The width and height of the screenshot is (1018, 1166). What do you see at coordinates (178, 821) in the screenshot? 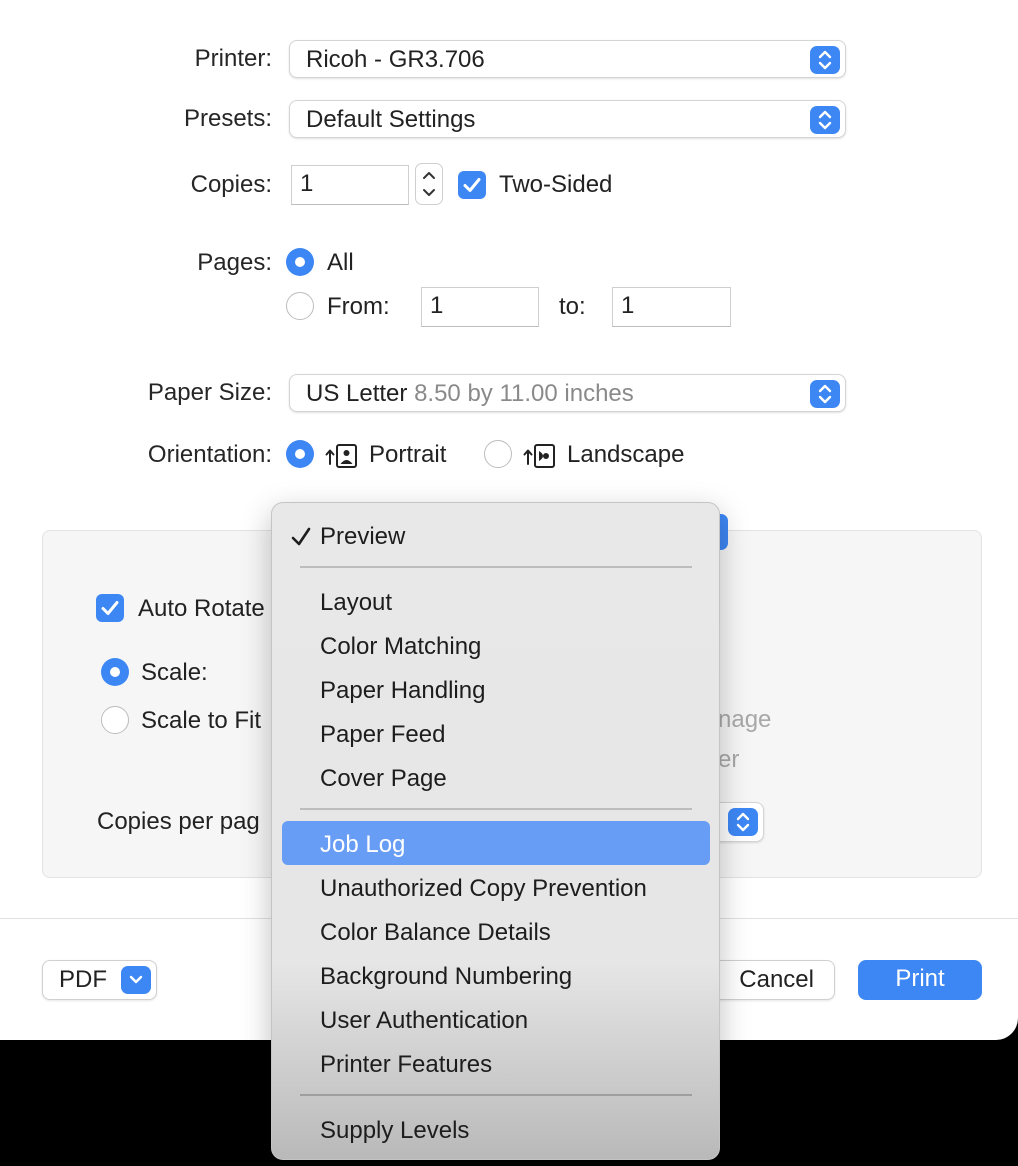
I see `copies-per-page-label: Copies per pag` at bounding box center [178, 821].